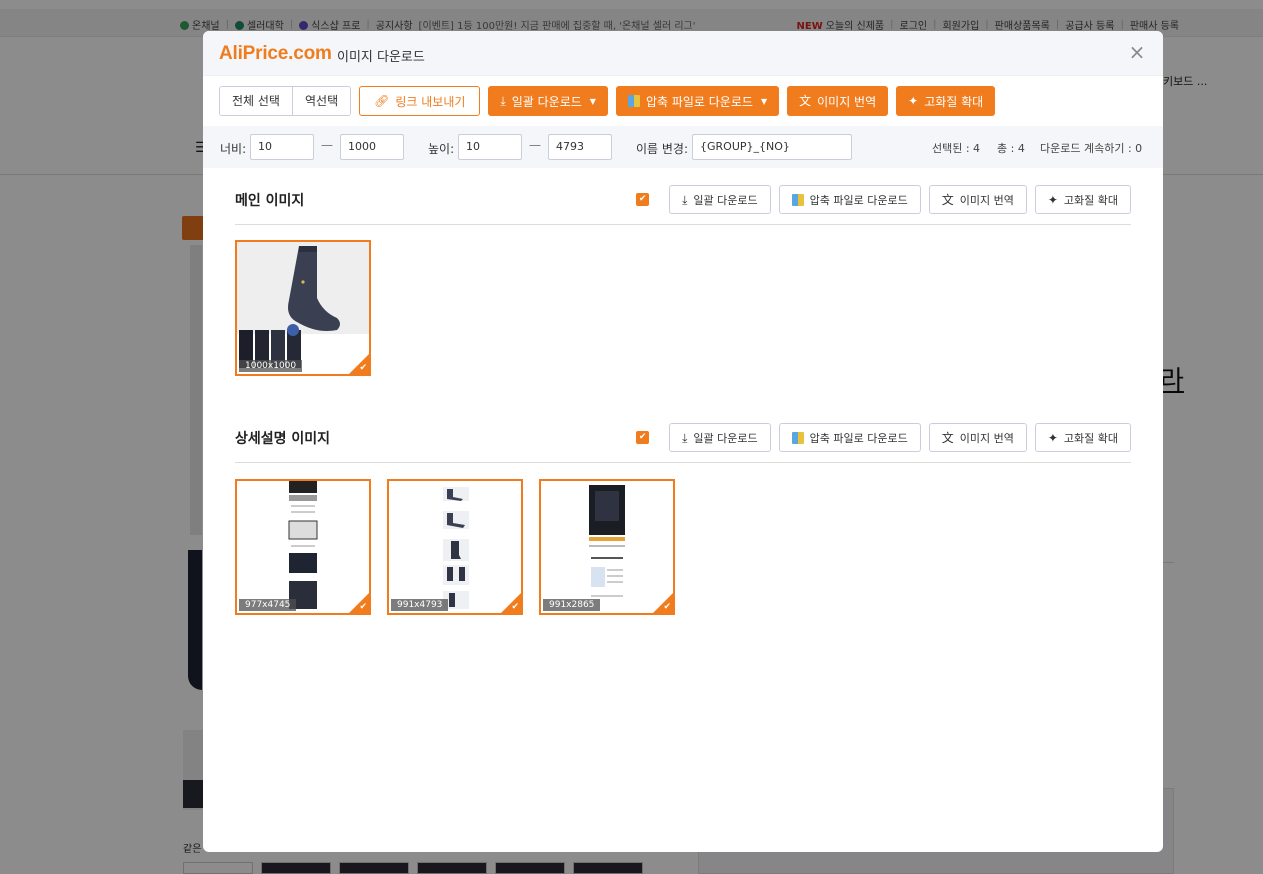 This screenshot has width=1263, height=874. Describe the element at coordinates (282, 147) in the screenshot. I see `width-min-input: 10` at that location.